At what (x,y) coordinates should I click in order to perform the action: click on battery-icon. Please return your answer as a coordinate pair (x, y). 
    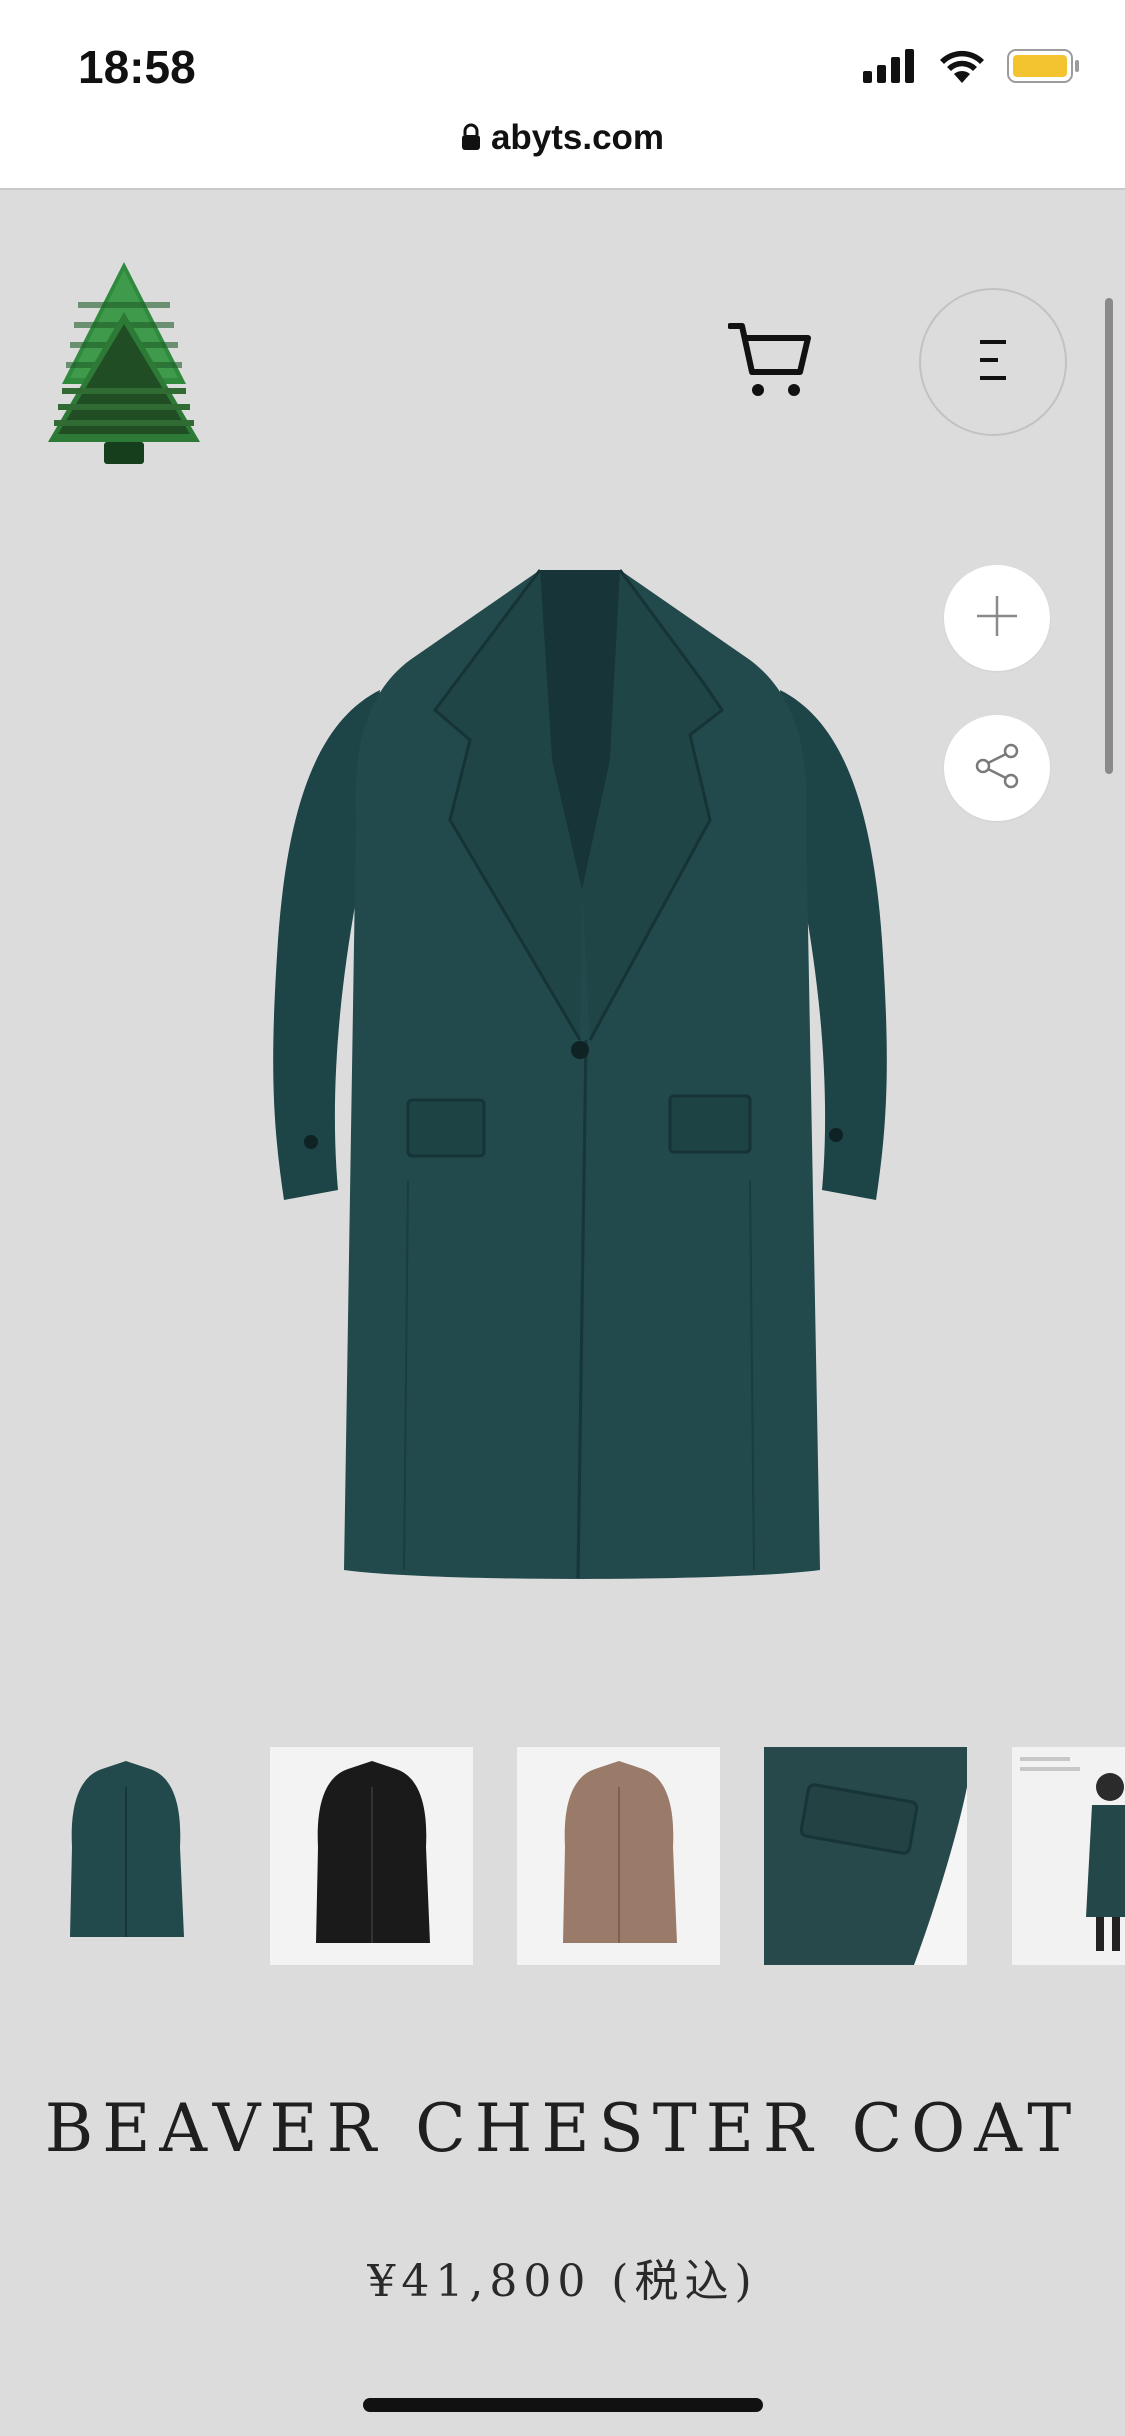
    Looking at the image, I should click on (1044, 68).